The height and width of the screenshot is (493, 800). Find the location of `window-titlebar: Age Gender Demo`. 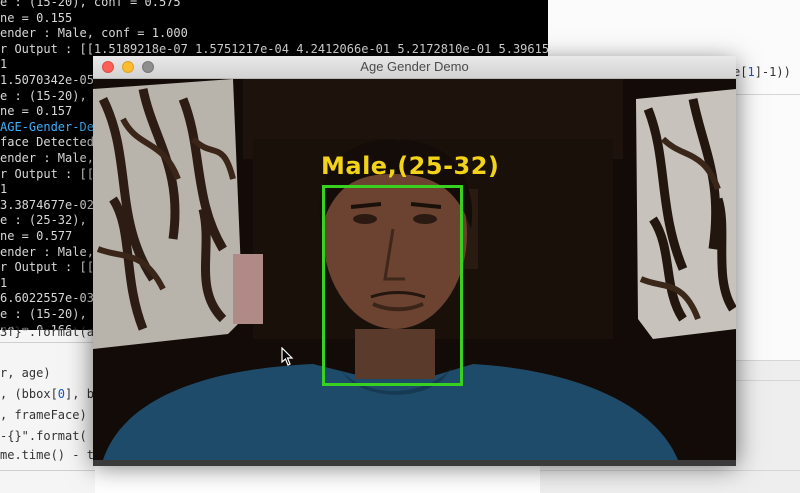

window-titlebar: Age Gender Demo is located at coordinates (414, 67).